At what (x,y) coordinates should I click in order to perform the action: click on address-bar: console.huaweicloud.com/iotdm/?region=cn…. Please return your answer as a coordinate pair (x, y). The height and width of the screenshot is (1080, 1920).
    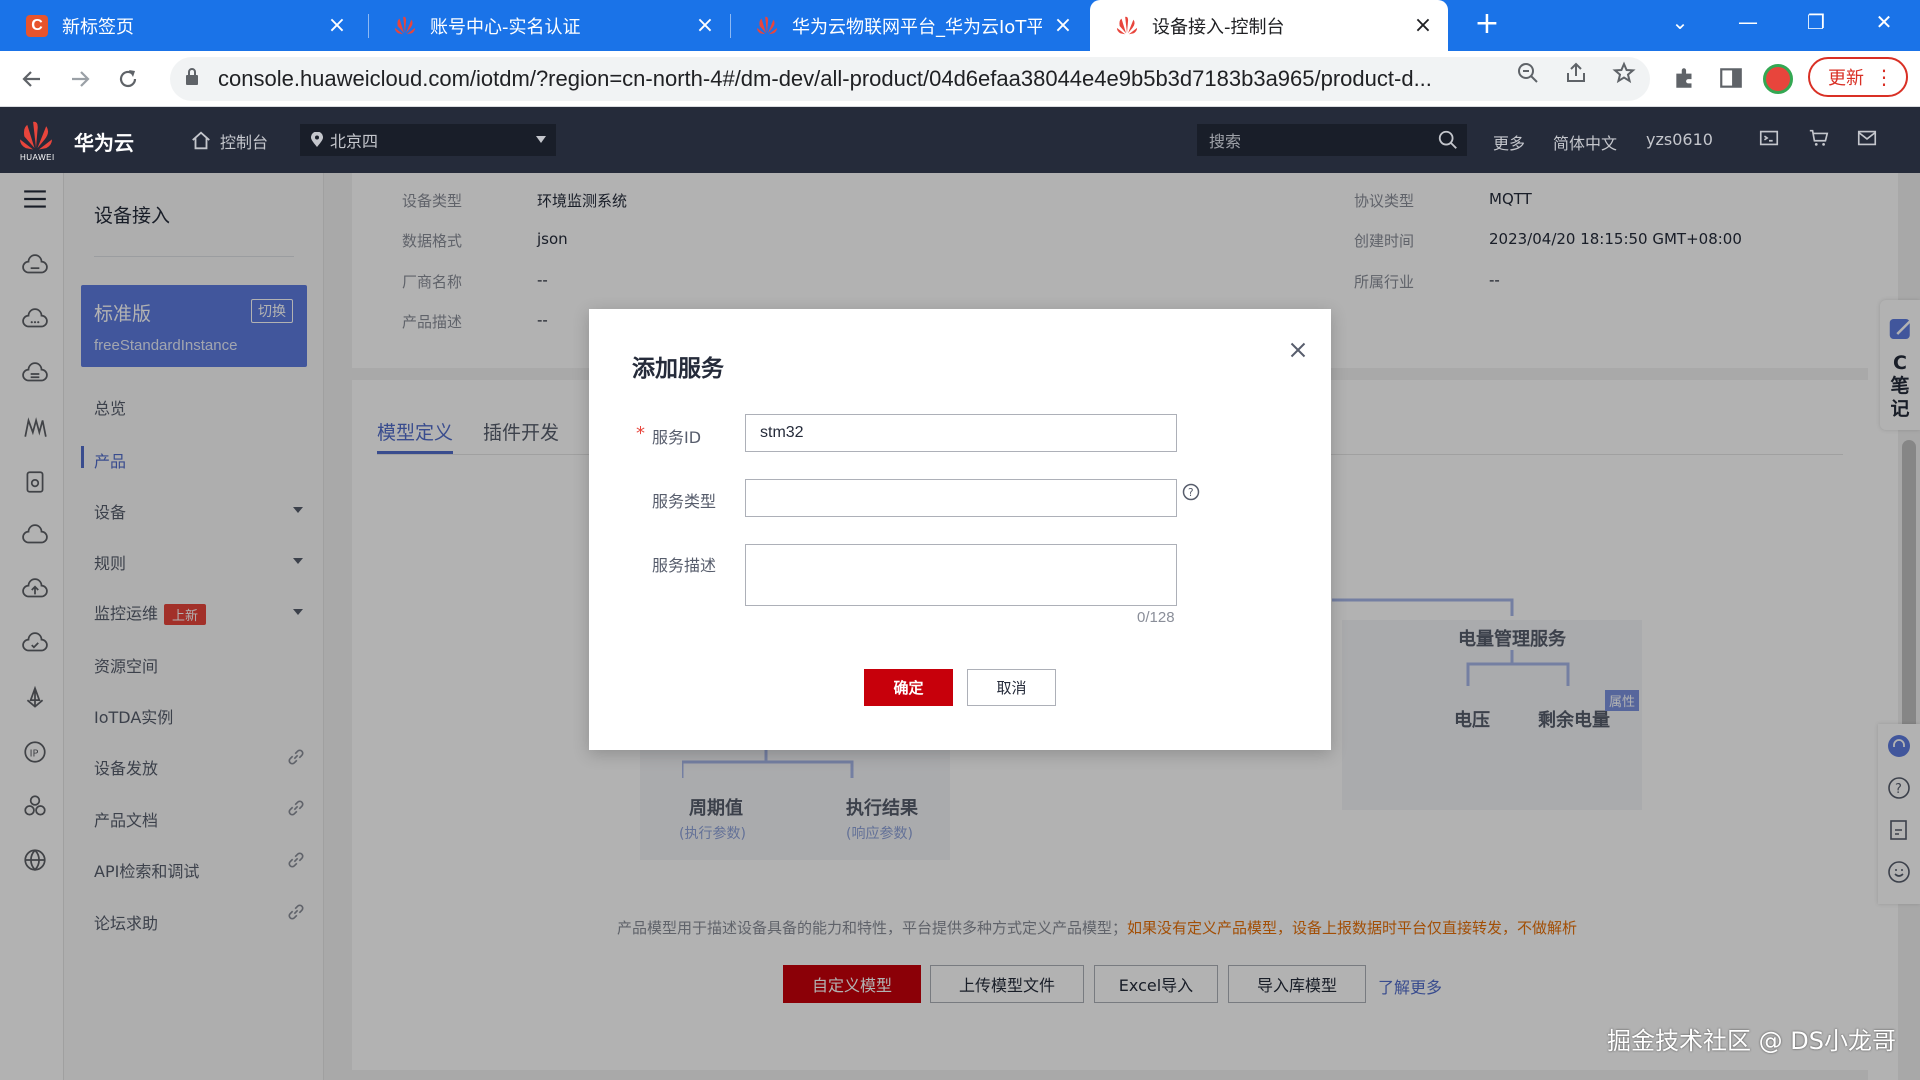
    Looking at the image, I should click on (910, 79).